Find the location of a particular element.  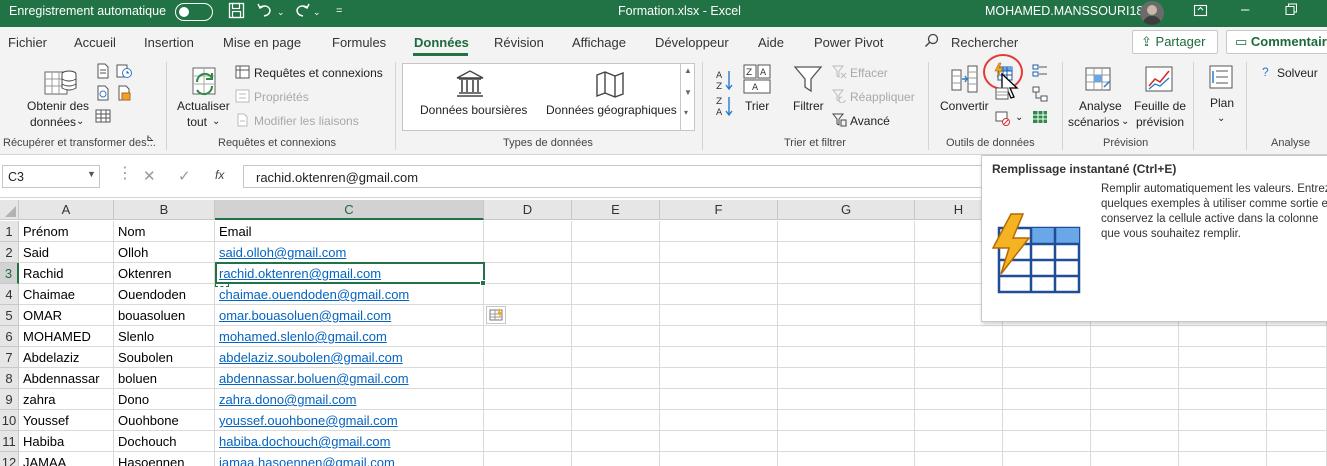

search-icon is located at coordinates (932, 42).